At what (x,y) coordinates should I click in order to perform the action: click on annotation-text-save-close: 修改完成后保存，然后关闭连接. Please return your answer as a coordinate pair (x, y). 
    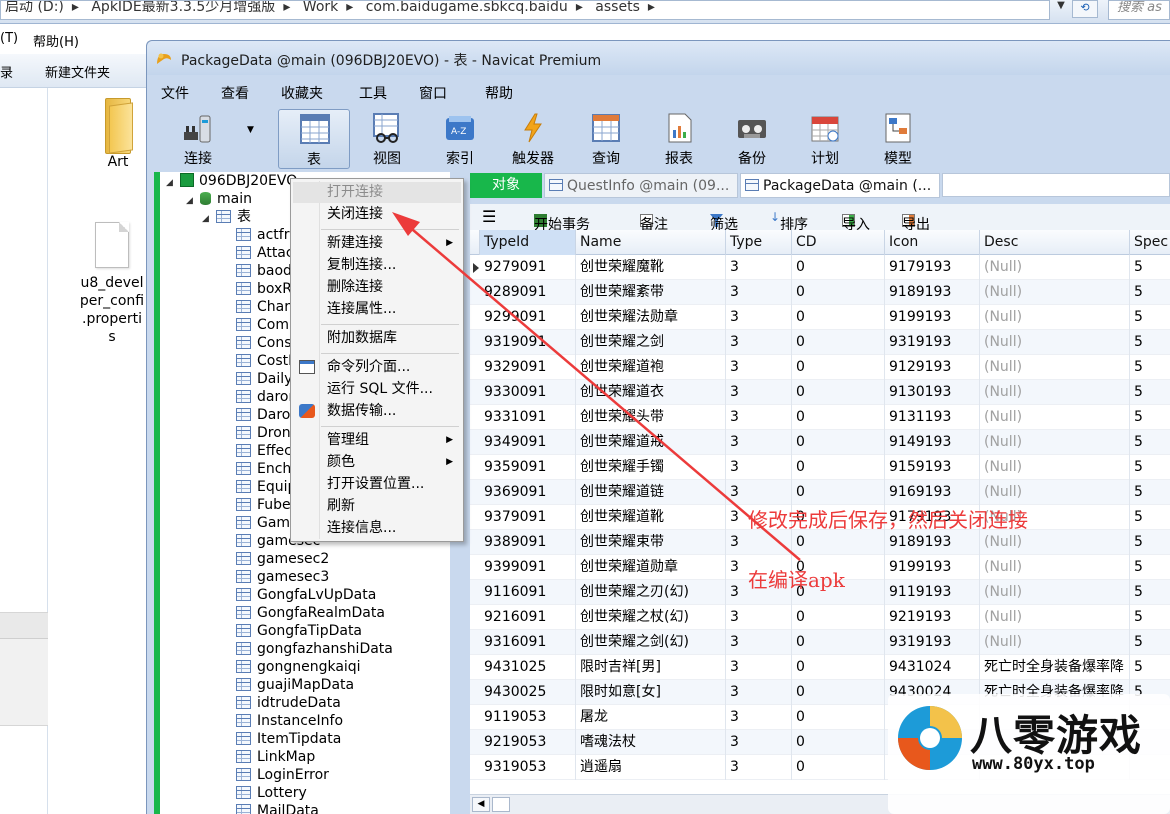
    Looking at the image, I should click on (888, 520).